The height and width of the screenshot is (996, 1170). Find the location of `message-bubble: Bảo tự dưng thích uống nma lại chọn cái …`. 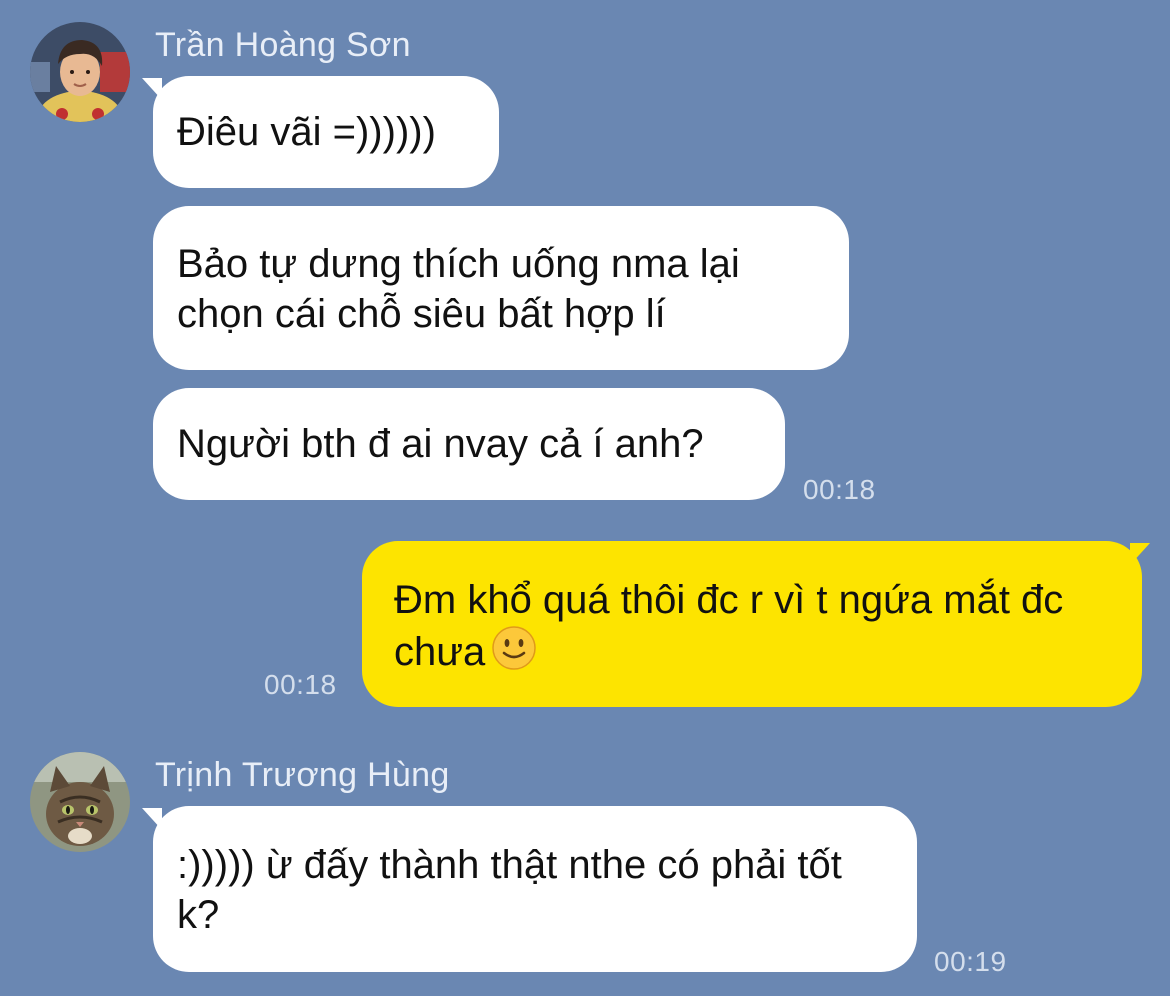

message-bubble: Bảo tự dưng thích uống nma lại chọn cái … is located at coordinates (501, 288).